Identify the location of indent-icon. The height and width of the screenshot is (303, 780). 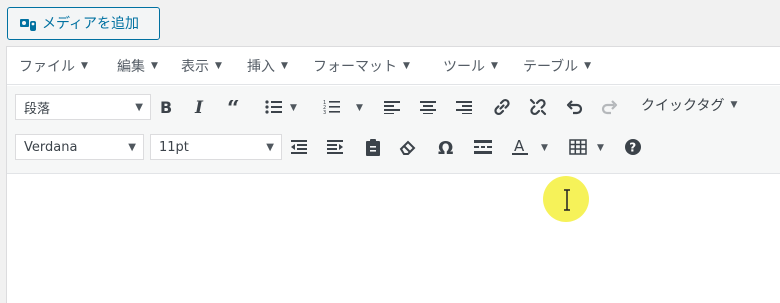
(335, 147).